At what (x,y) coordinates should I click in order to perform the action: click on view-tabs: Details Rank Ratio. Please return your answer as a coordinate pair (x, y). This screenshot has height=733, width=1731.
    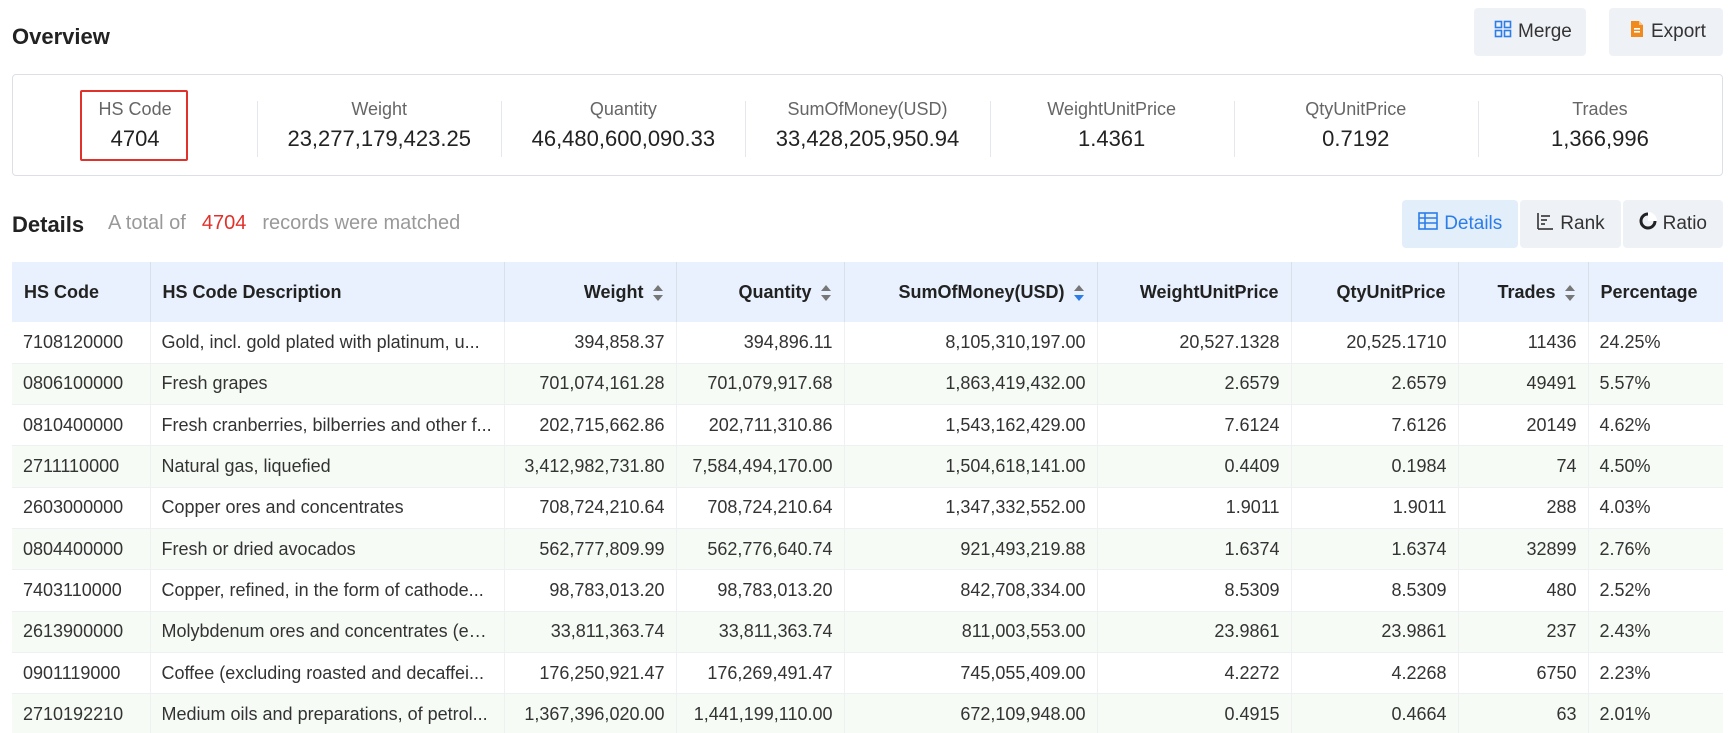
    Looking at the image, I should click on (1562, 224).